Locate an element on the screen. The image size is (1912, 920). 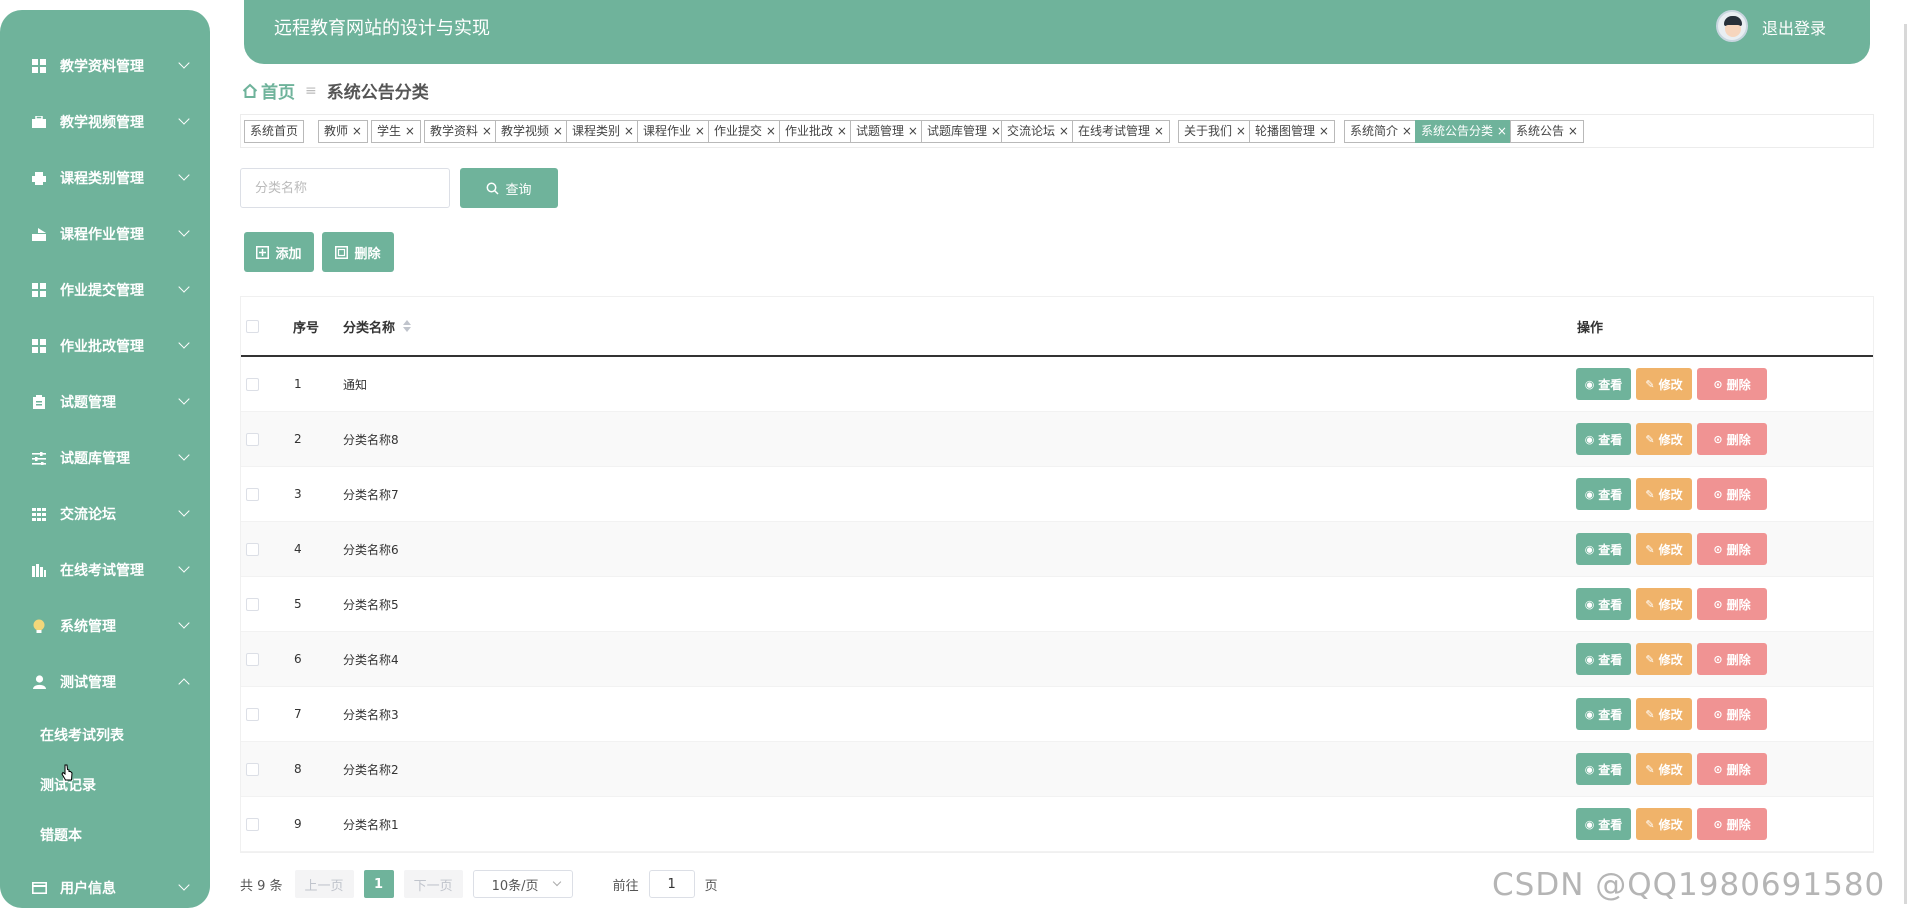
avatar is located at coordinates (1732, 26).